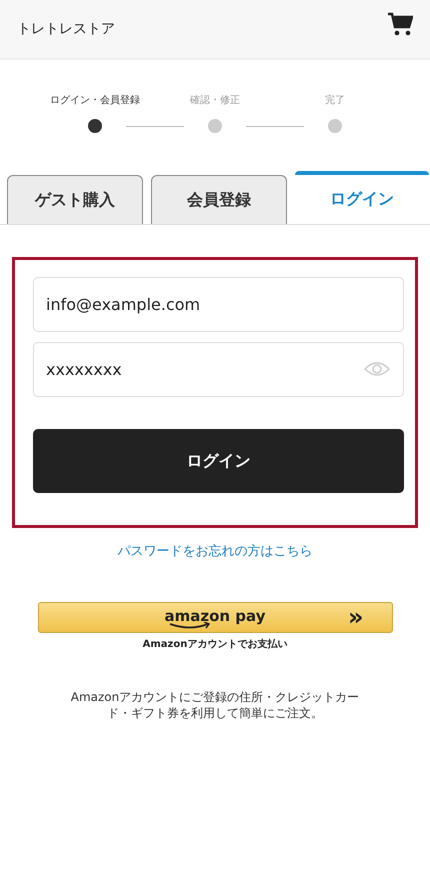 The height and width of the screenshot is (890, 430). I want to click on login-button: ログイン, so click(218, 461).